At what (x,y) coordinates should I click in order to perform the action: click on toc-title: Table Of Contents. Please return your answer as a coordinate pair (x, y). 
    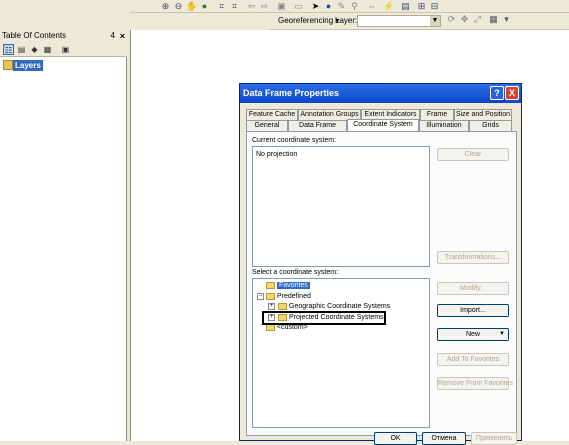
    Looking at the image, I should click on (34, 35).